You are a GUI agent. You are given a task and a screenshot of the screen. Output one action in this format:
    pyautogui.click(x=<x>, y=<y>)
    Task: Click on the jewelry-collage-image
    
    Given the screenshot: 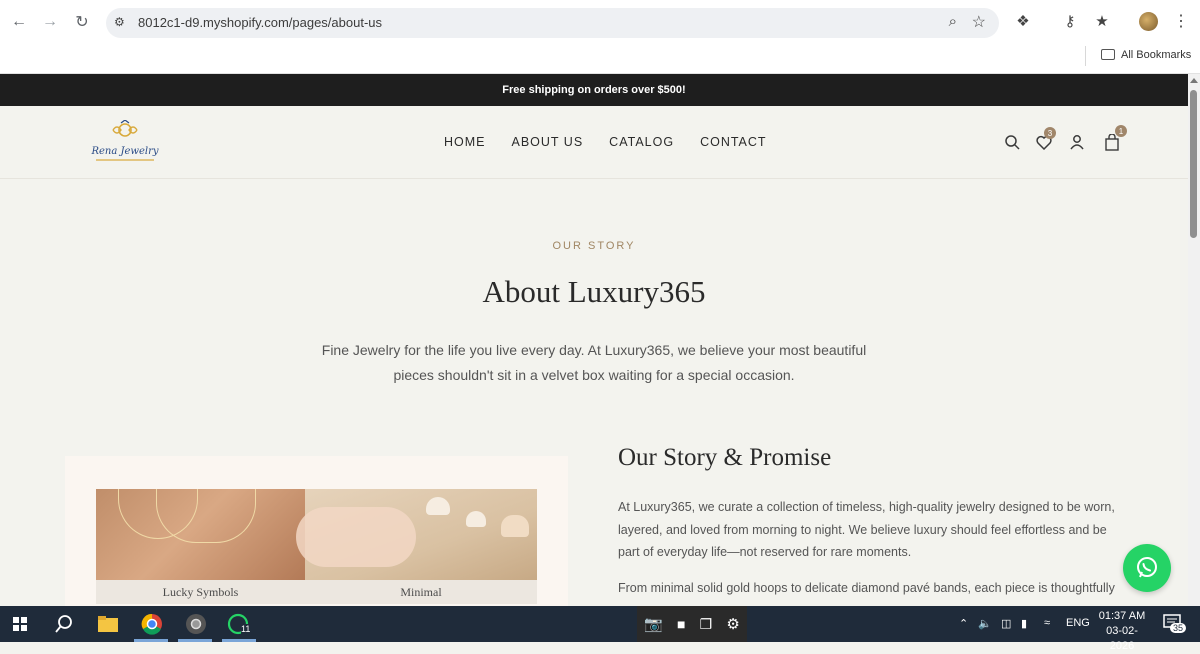 What is the action you would take?
    pyautogui.click(x=316, y=534)
    